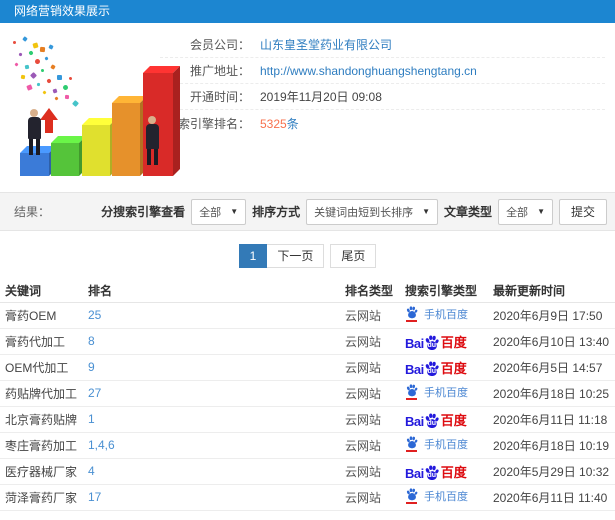 The width and height of the screenshot is (615, 520). What do you see at coordinates (216, 471) in the screenshot?
I see `rank-link: 4` at bounding box center [216, 471].